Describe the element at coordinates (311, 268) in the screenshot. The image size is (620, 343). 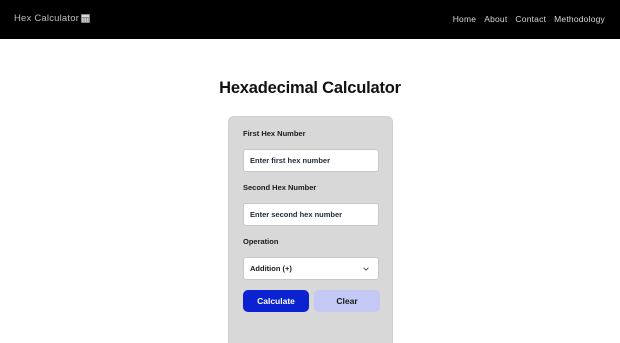
I see `operation-select: Addition (+)` at that location.